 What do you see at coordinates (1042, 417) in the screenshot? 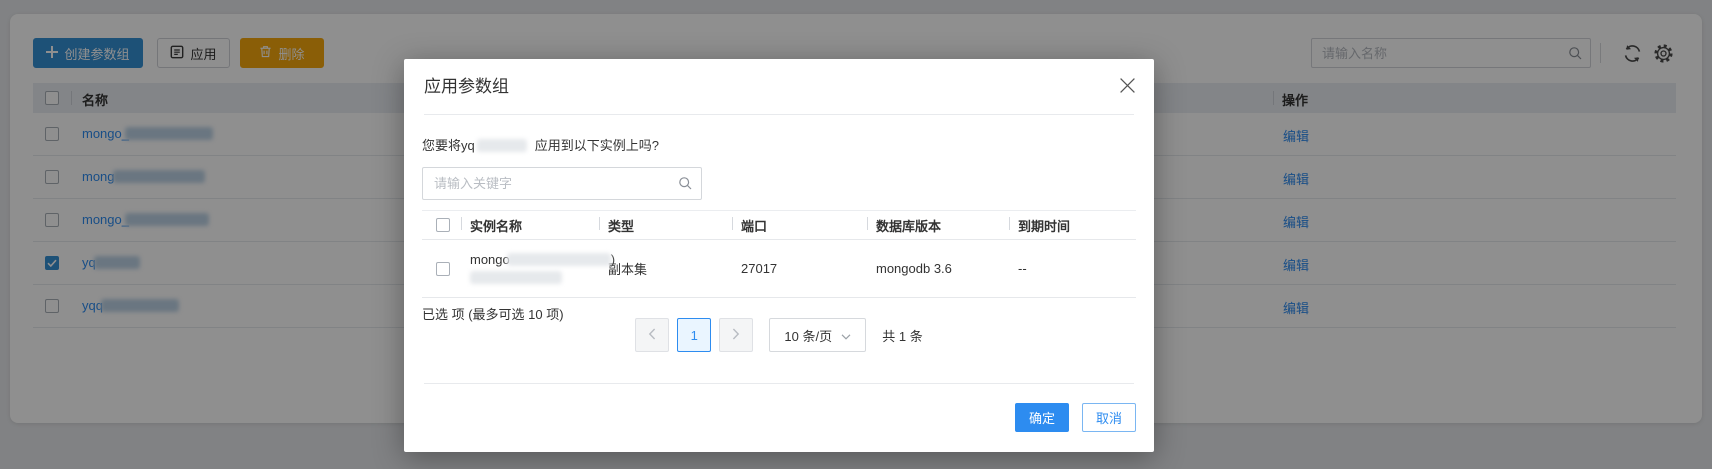
I see `confirm-button: 确定` at bounding box center [1042, 417].